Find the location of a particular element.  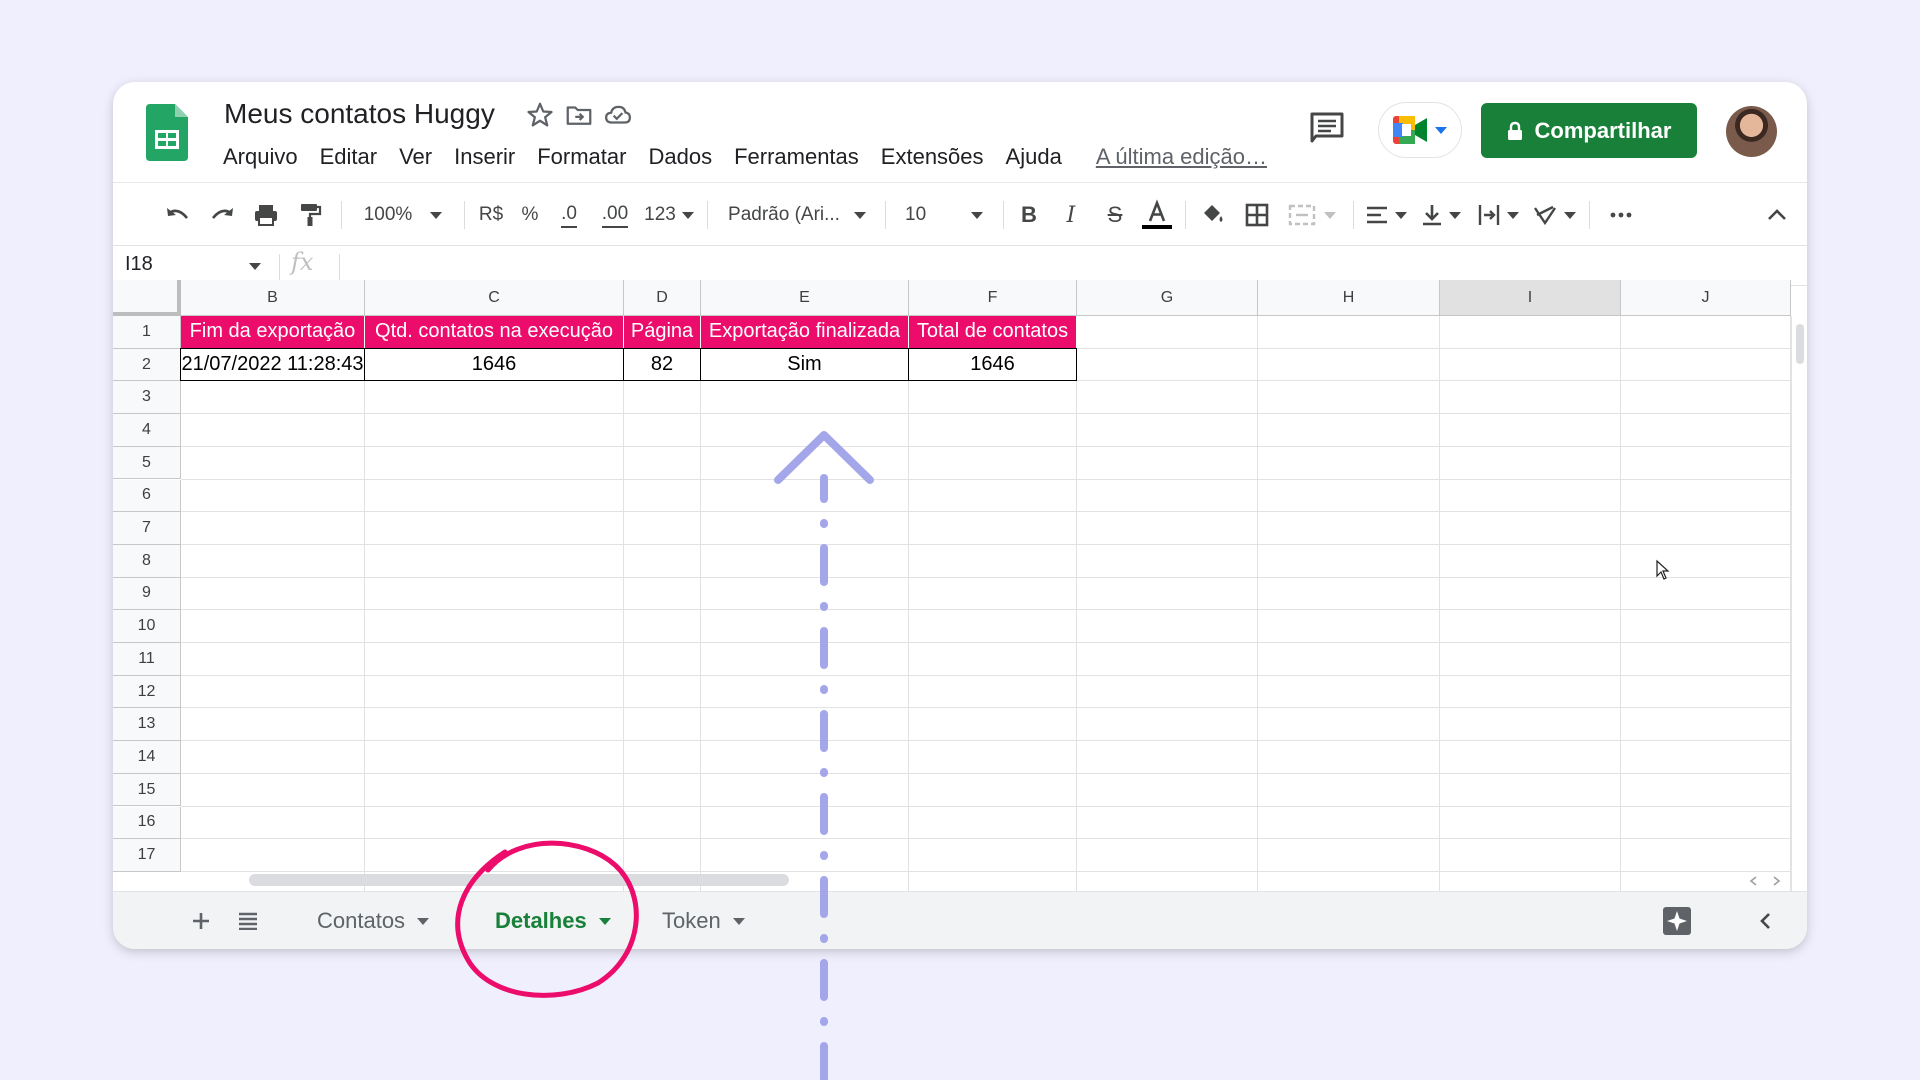

column-header-e: E is located at coordinates (805, 298).